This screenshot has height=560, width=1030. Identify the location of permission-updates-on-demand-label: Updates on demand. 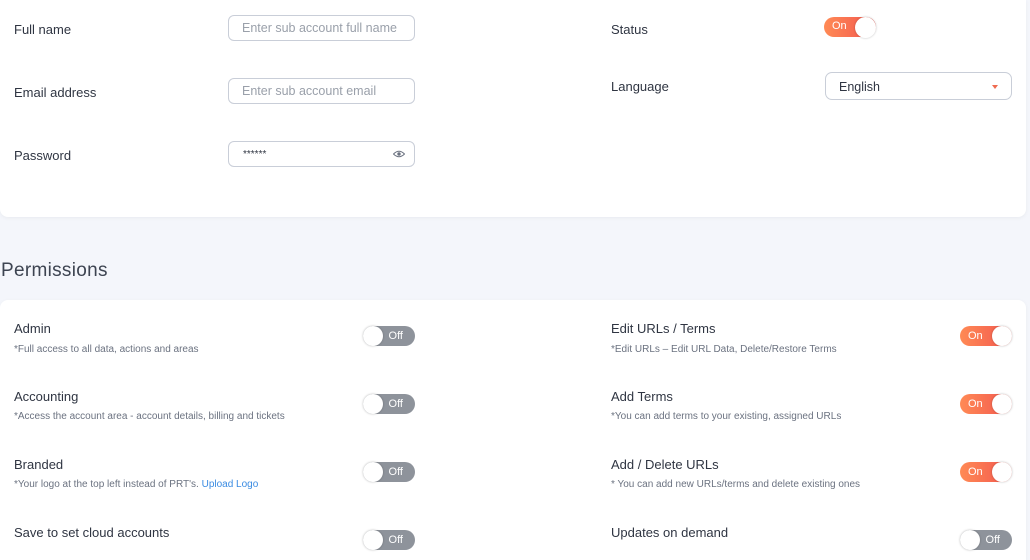
(670, 532).